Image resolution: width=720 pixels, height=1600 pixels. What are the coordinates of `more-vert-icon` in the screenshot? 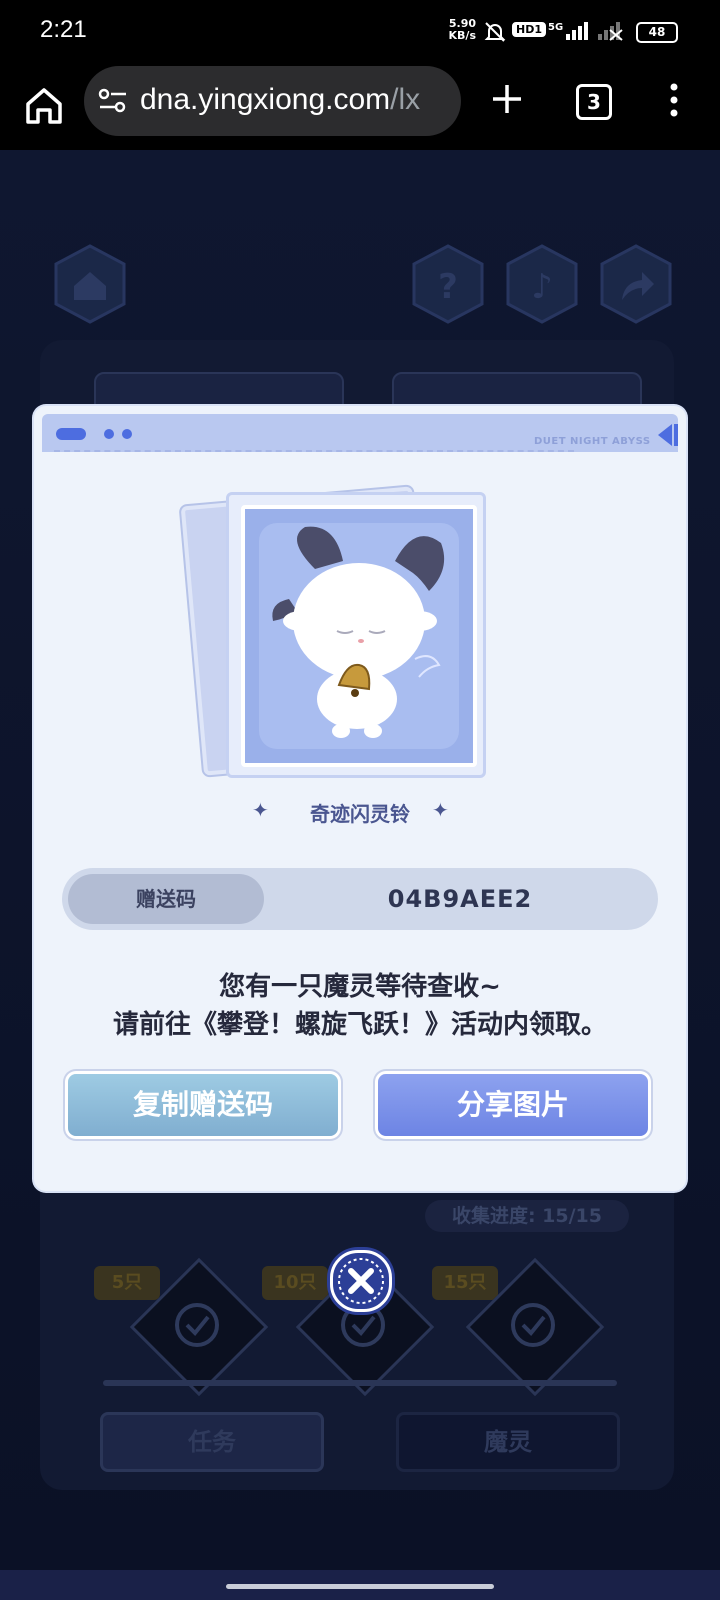 It's located at (674, 100).